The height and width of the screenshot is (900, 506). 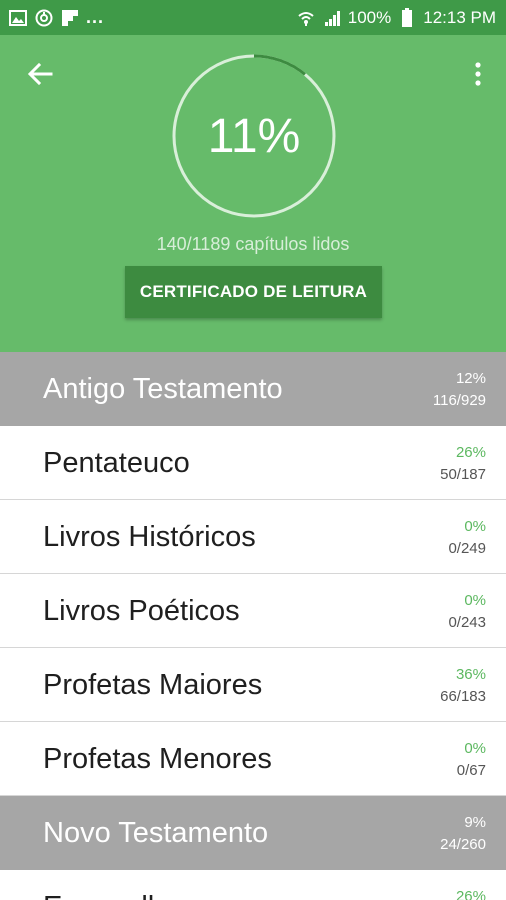 What do you see at coordinates (306, 18) in the screenshot?
I see `wifi-icon` at bounding box center [306, 18].